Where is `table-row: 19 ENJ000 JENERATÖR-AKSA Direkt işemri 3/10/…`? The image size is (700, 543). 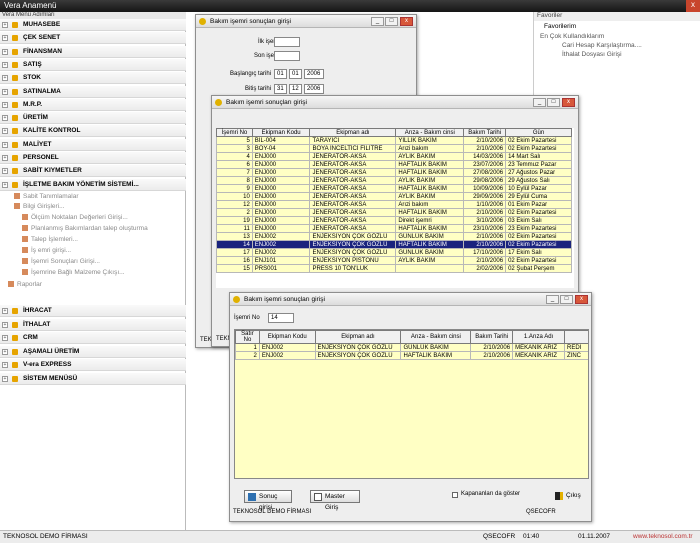 table-row: 19 ENJ000 JENERATÖR-AKSA Direkt işemri 3/10/… is located at coordinates (394, 220).